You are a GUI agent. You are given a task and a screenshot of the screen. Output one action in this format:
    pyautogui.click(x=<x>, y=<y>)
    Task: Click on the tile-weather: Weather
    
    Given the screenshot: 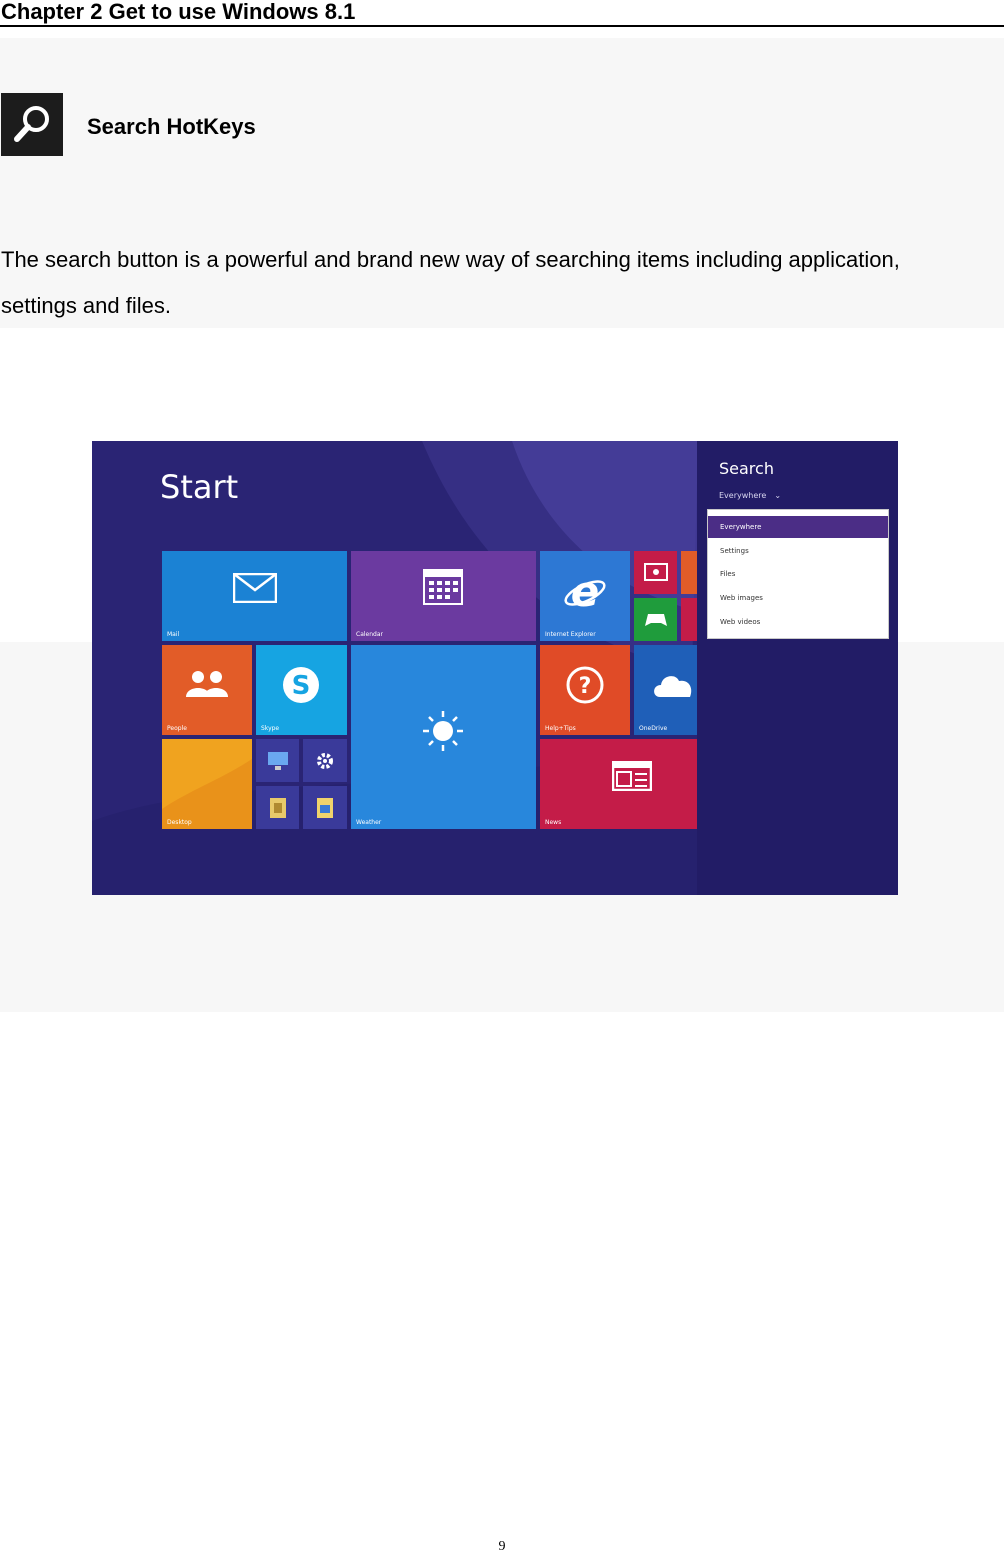 What is the action you would take?
    pyautogui.click(x=443, y=737)
    